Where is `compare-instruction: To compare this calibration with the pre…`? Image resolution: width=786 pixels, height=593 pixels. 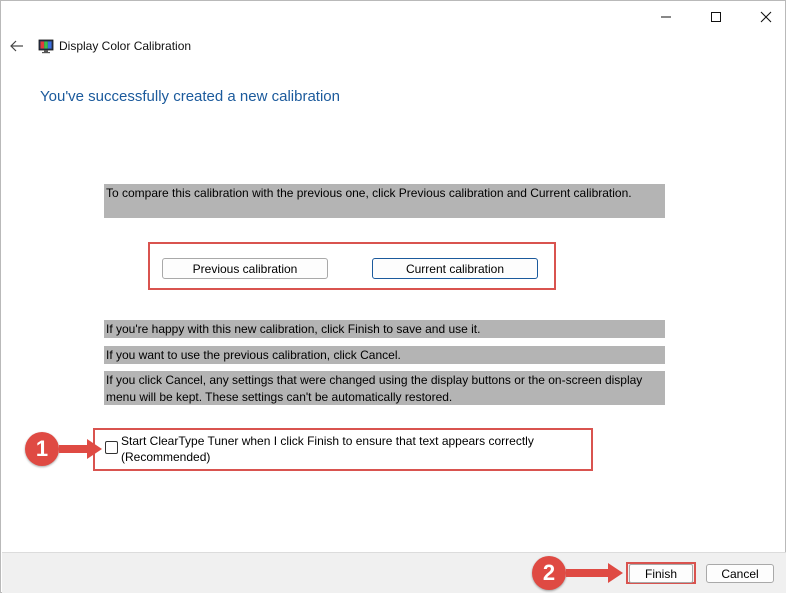
compare-instruction: To compare this calibration with the pre… is located at coordinates (384, 201).